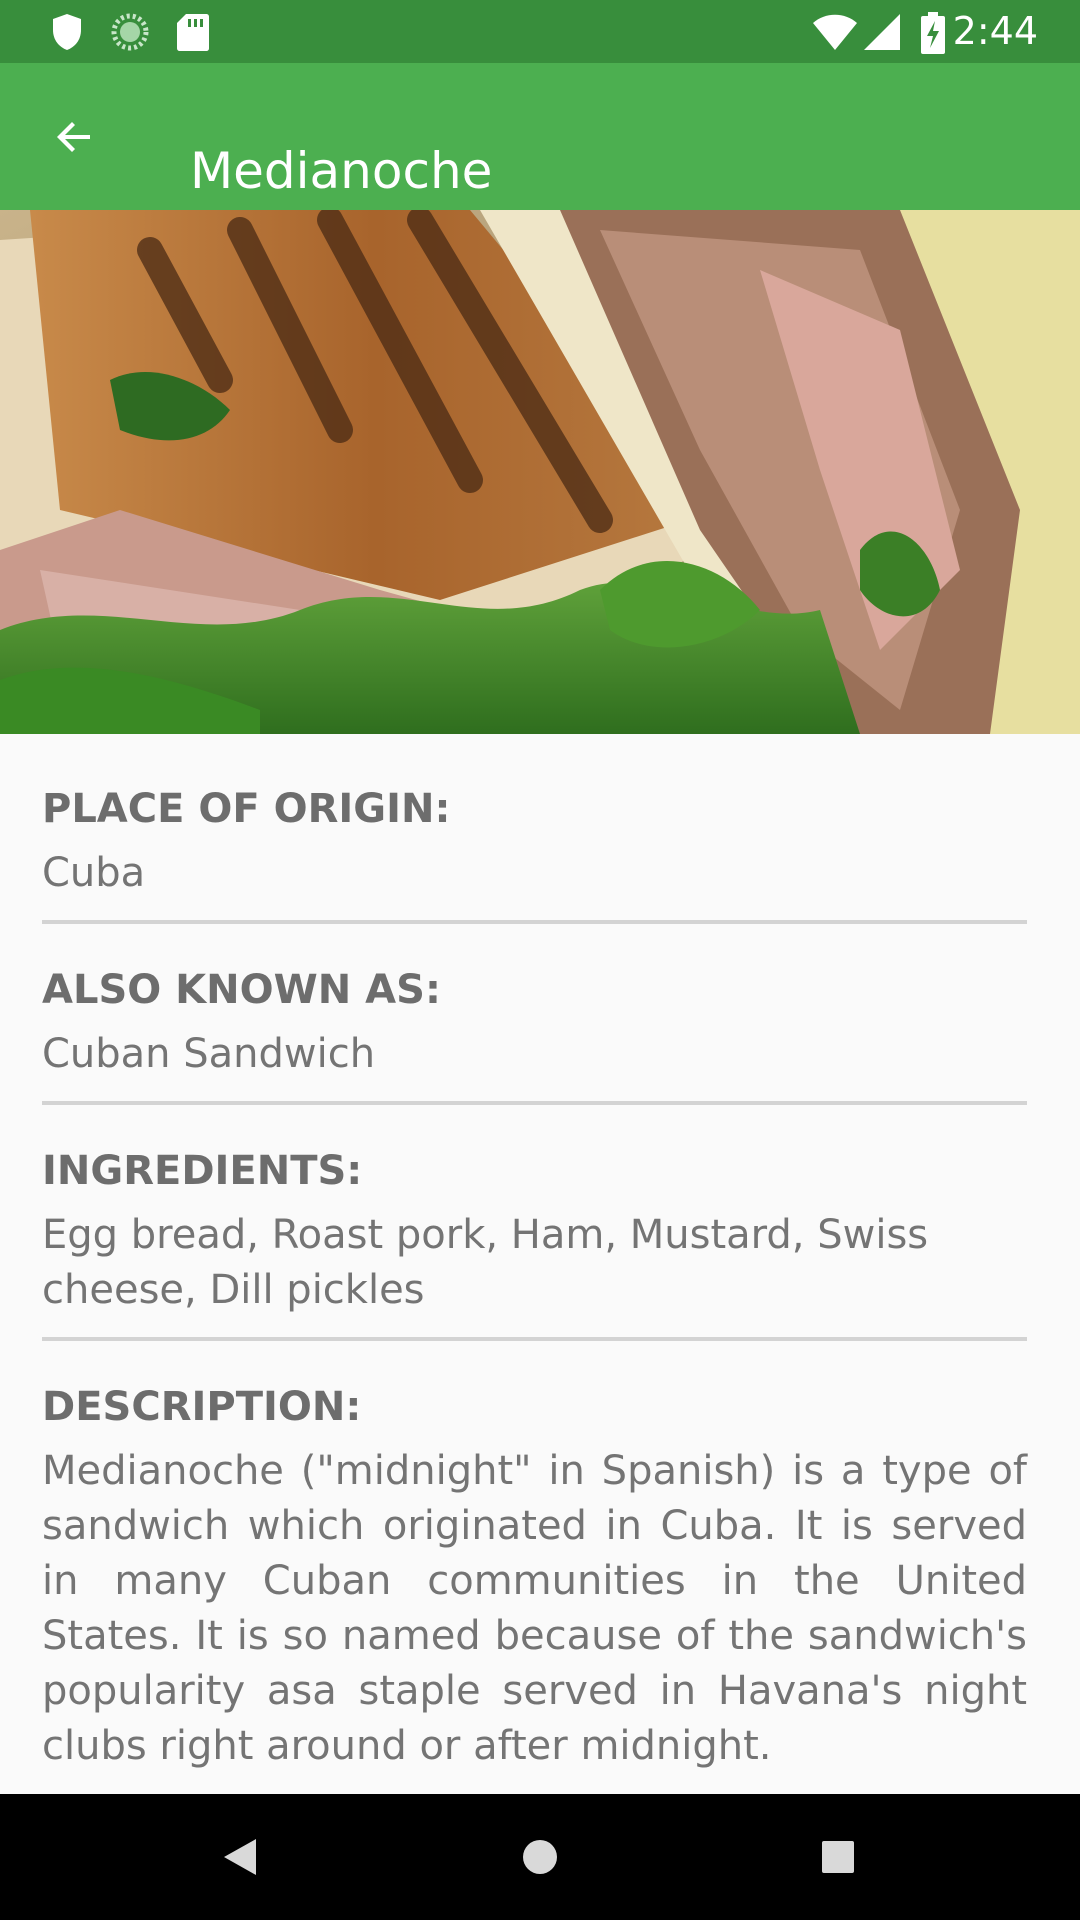 The width and height of the screenshot is (1080, 1920). I want to click on nav-back-button, so click(240, 1857).